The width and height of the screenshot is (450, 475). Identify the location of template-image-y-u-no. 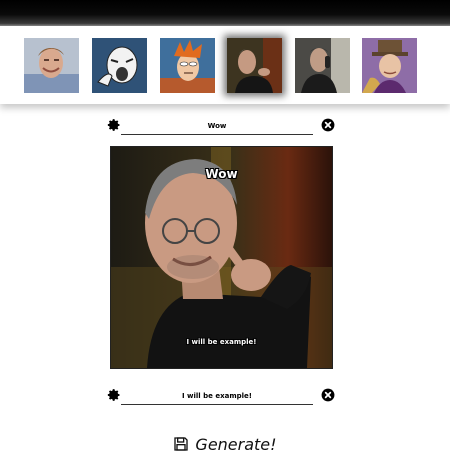
(119, 65).